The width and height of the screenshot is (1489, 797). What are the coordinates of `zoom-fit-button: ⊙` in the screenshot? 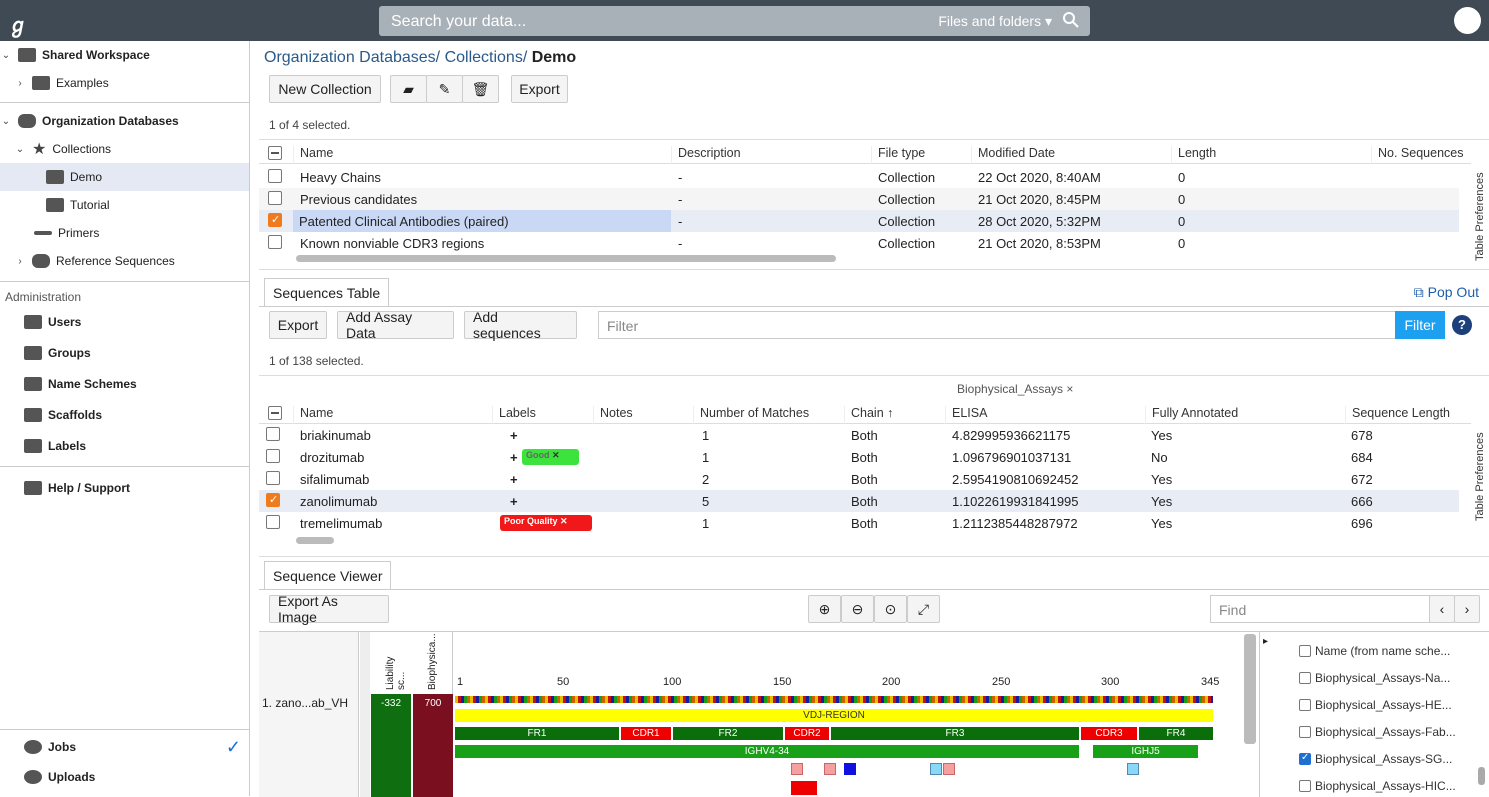 It's located at (890, 609).